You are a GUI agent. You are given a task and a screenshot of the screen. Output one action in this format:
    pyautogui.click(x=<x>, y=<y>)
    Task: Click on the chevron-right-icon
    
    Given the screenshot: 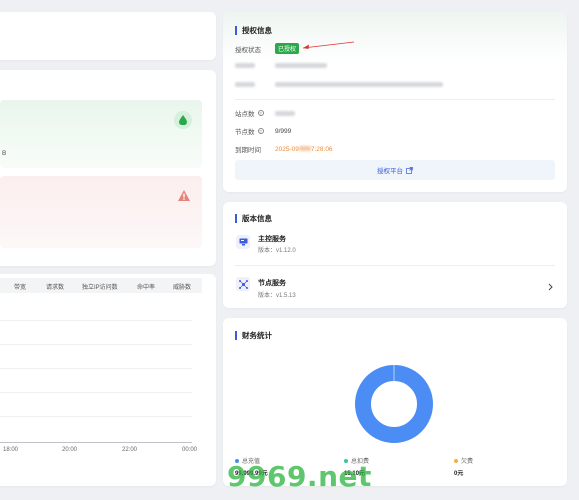 What is the action you would take?
    pyautogui.click(x=550, y=288)
    